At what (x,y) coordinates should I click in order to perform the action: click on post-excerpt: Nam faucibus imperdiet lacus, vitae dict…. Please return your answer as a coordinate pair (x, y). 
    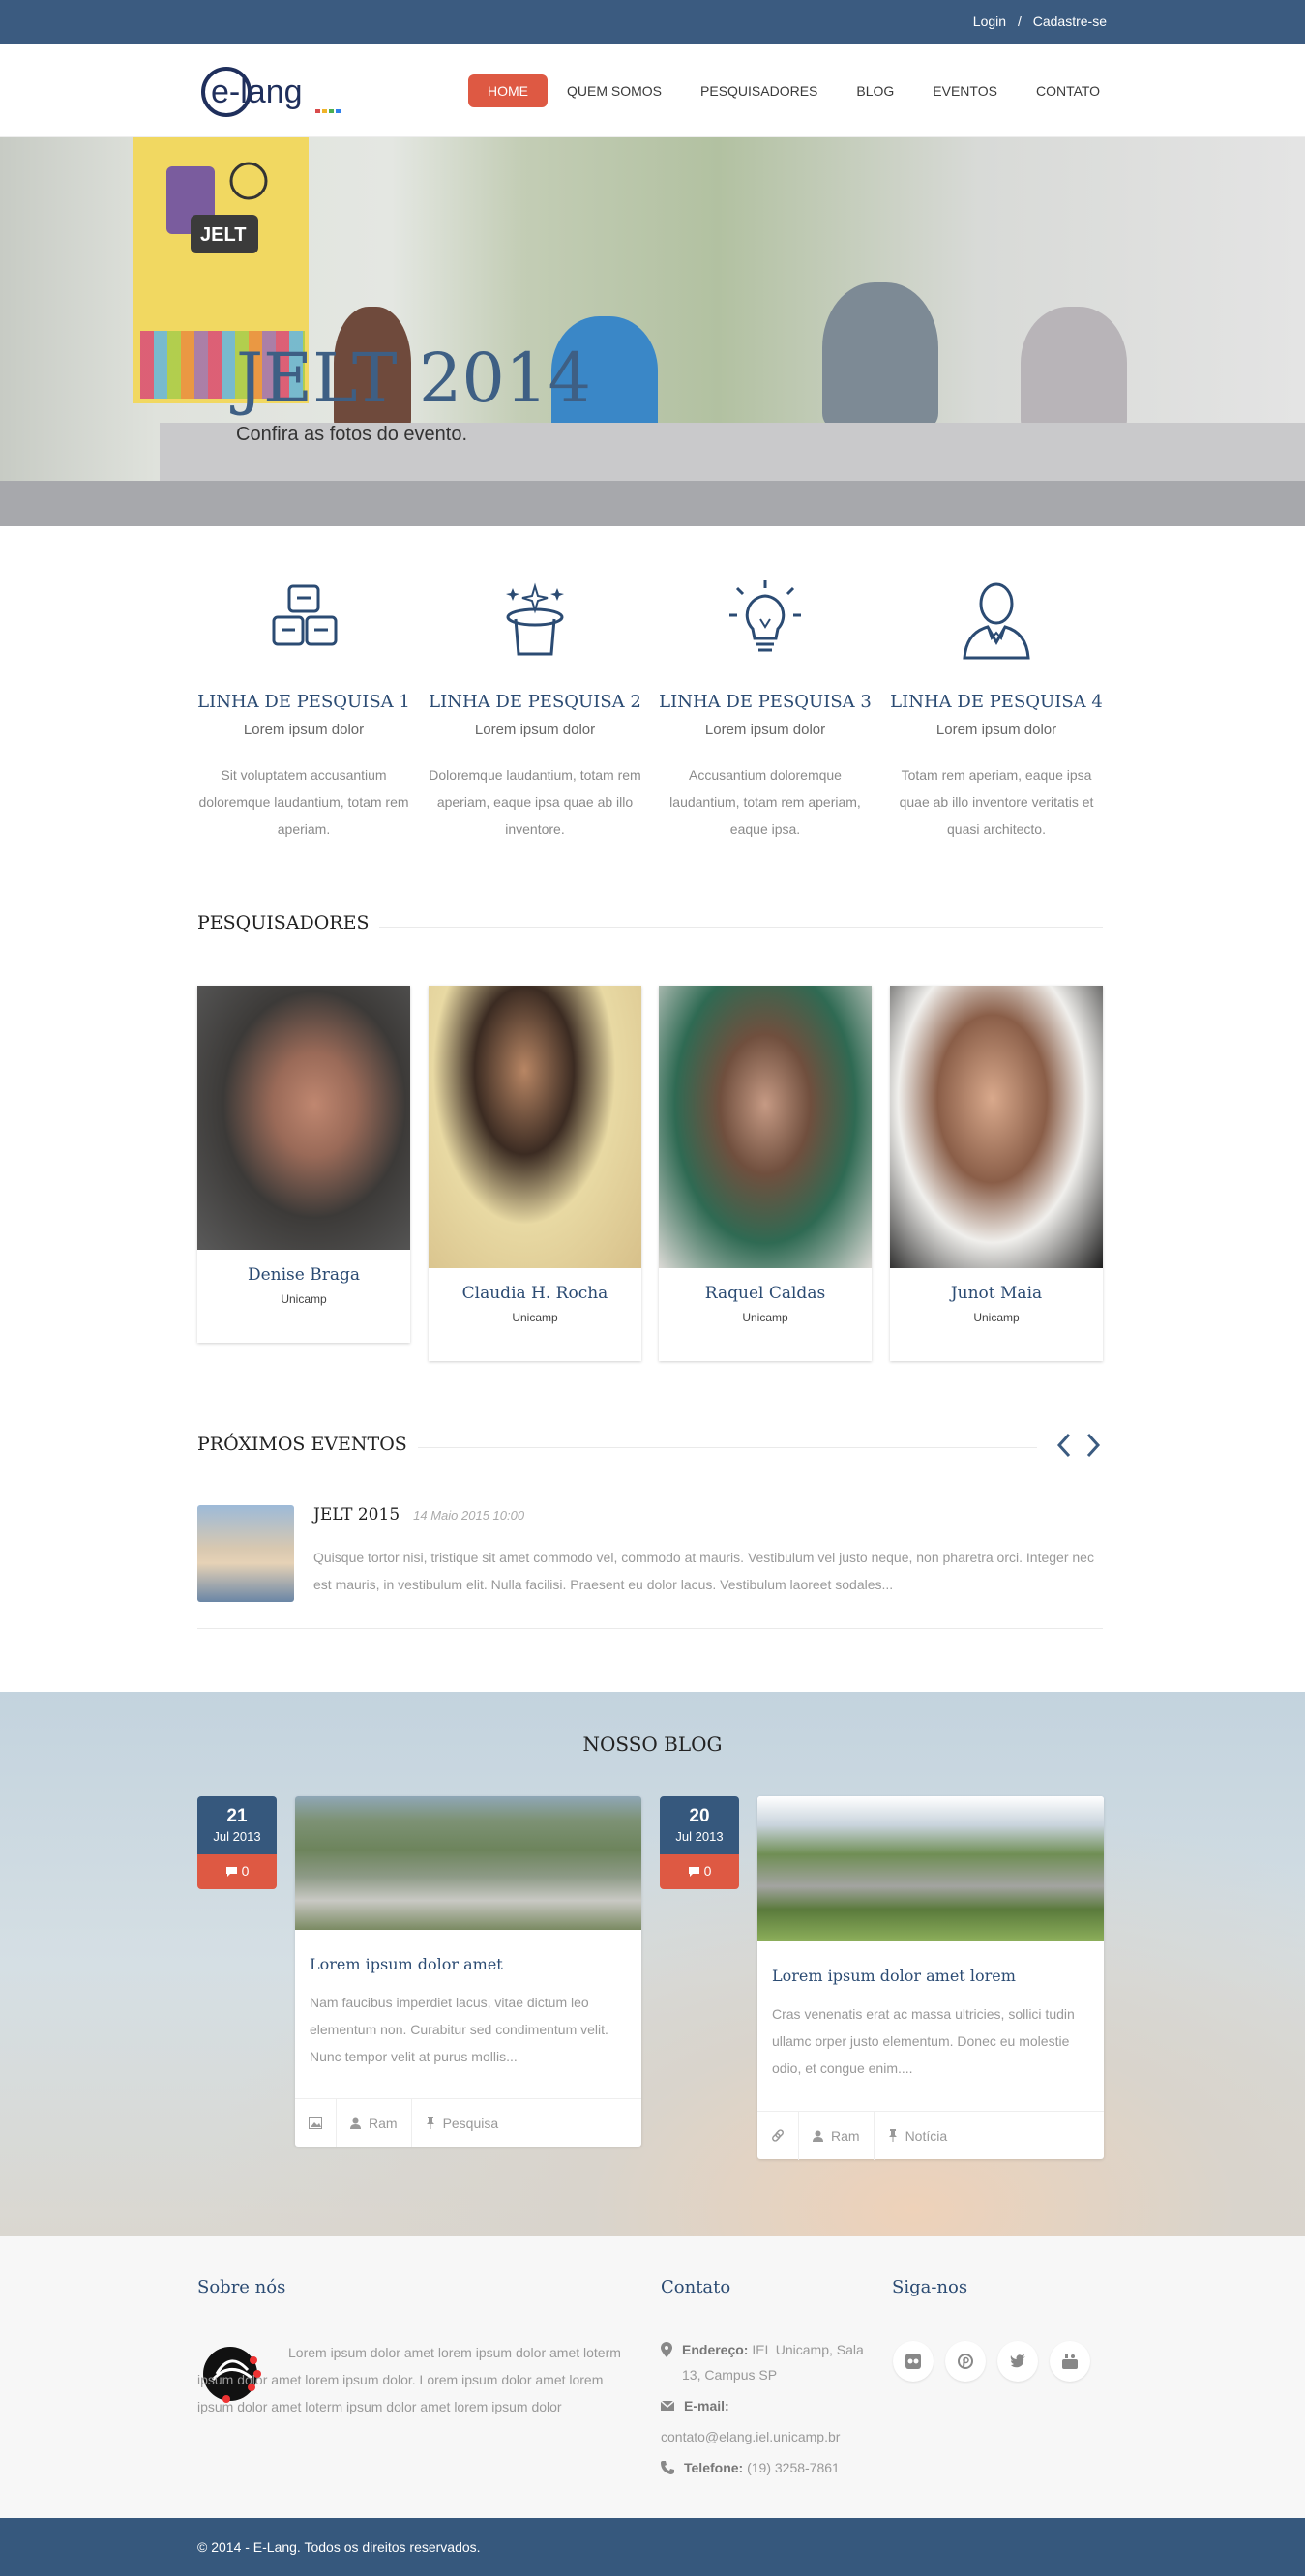
    Looking at the image, I should click on (459, 2029).